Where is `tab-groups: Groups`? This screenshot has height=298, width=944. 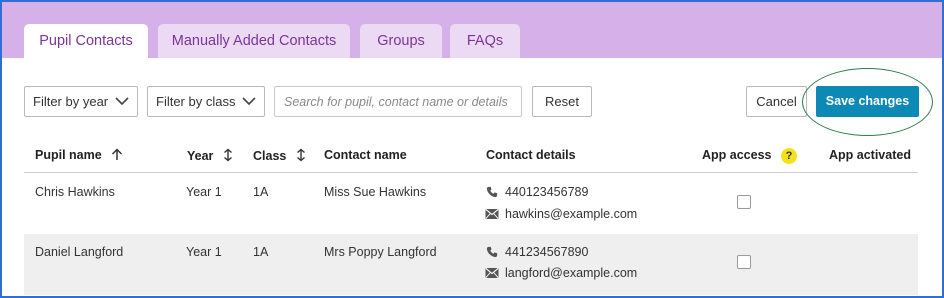 tab-groups: Groups is located at coordinates (401, 41).